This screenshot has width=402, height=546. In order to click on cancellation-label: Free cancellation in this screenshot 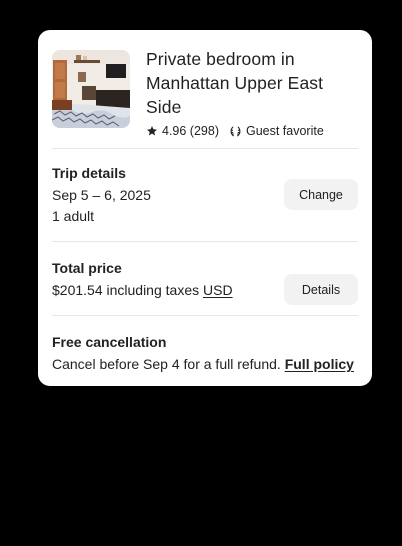, I will do `click(109, 342)`.